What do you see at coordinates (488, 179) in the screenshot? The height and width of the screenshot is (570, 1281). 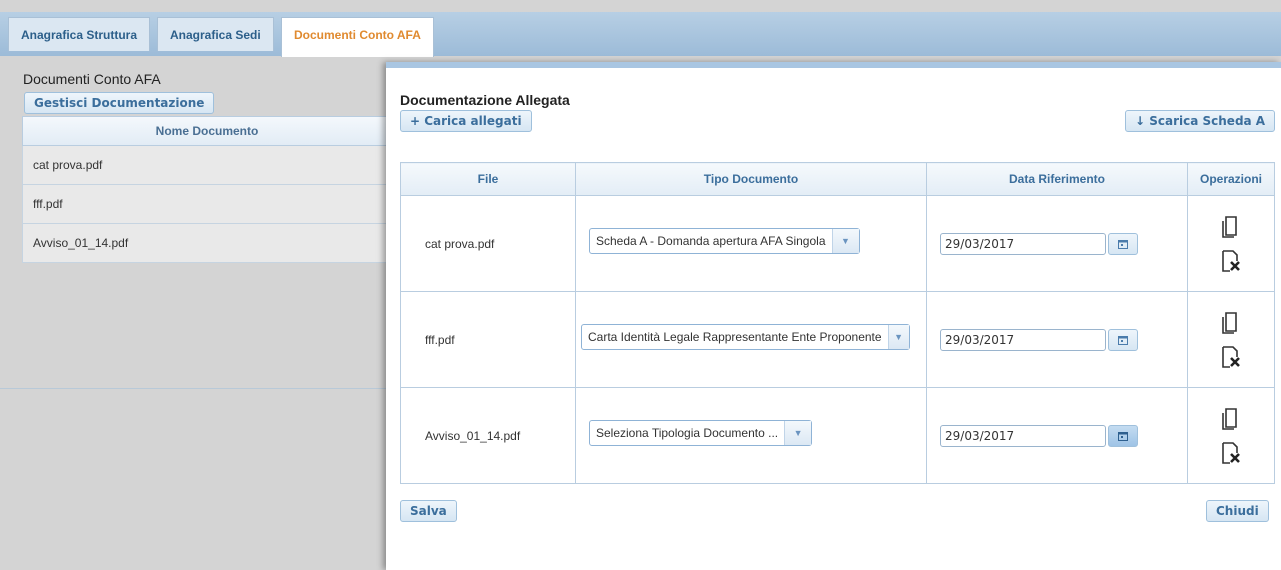 I see `column-header-file: File` at bounding box center [488, 179].